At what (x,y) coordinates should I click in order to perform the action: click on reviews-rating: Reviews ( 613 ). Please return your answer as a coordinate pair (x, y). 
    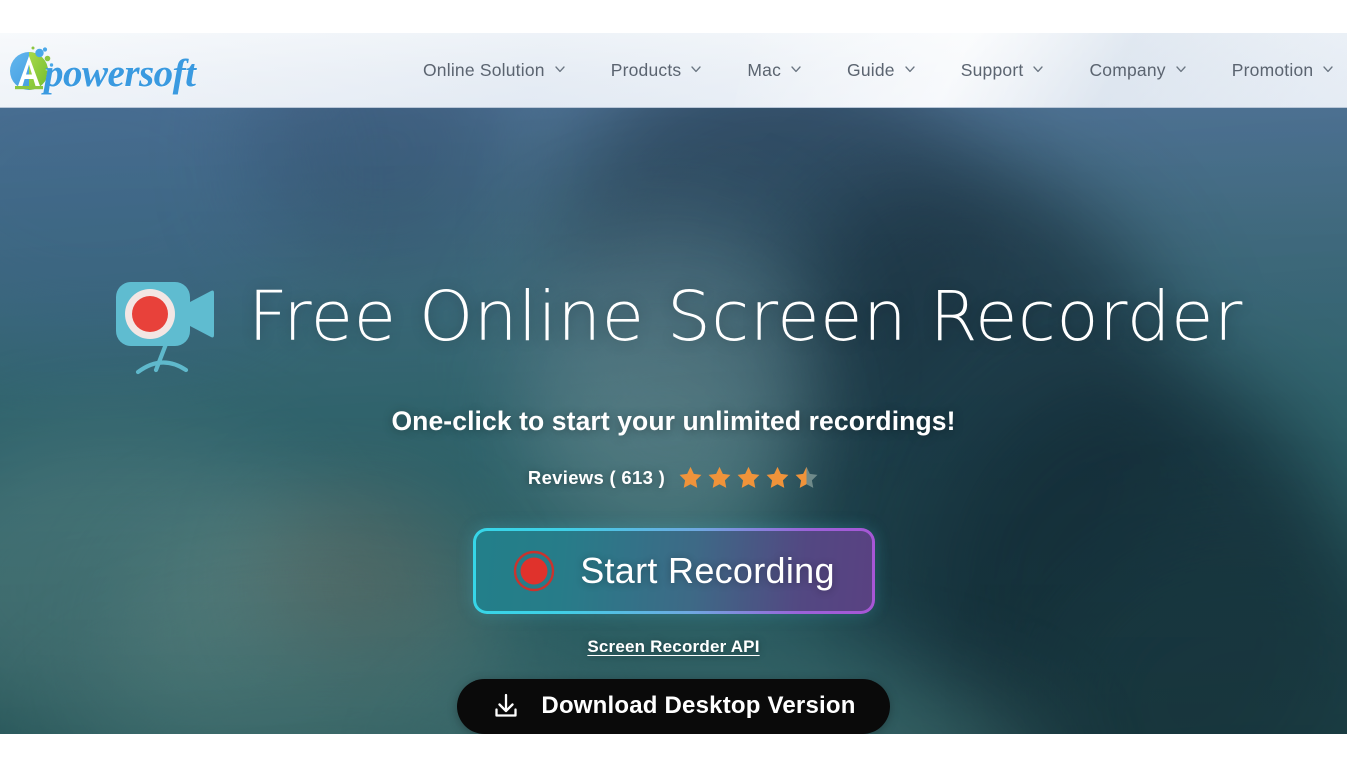
    Looking at the image, I should click on (673, 477).